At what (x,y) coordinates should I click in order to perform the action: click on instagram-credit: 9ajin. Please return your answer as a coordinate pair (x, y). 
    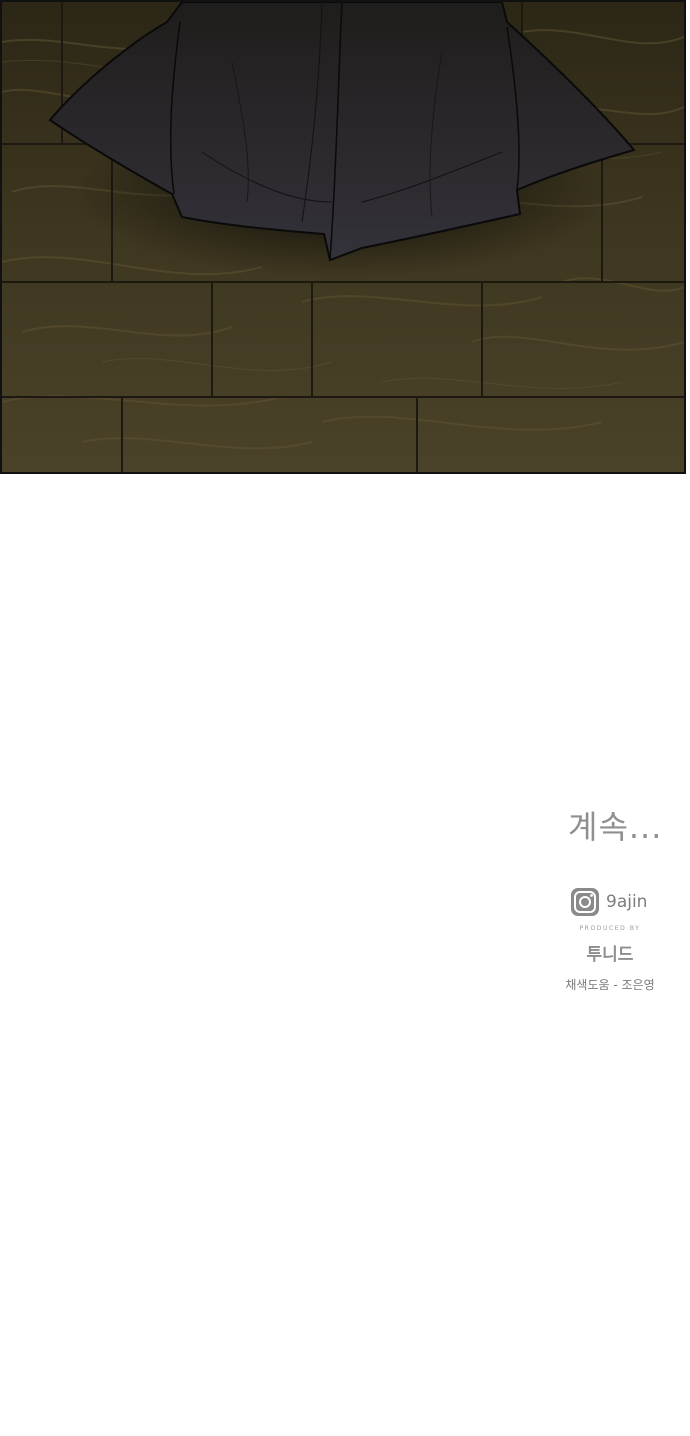
    Looking at the image, I should click on (608, 902).